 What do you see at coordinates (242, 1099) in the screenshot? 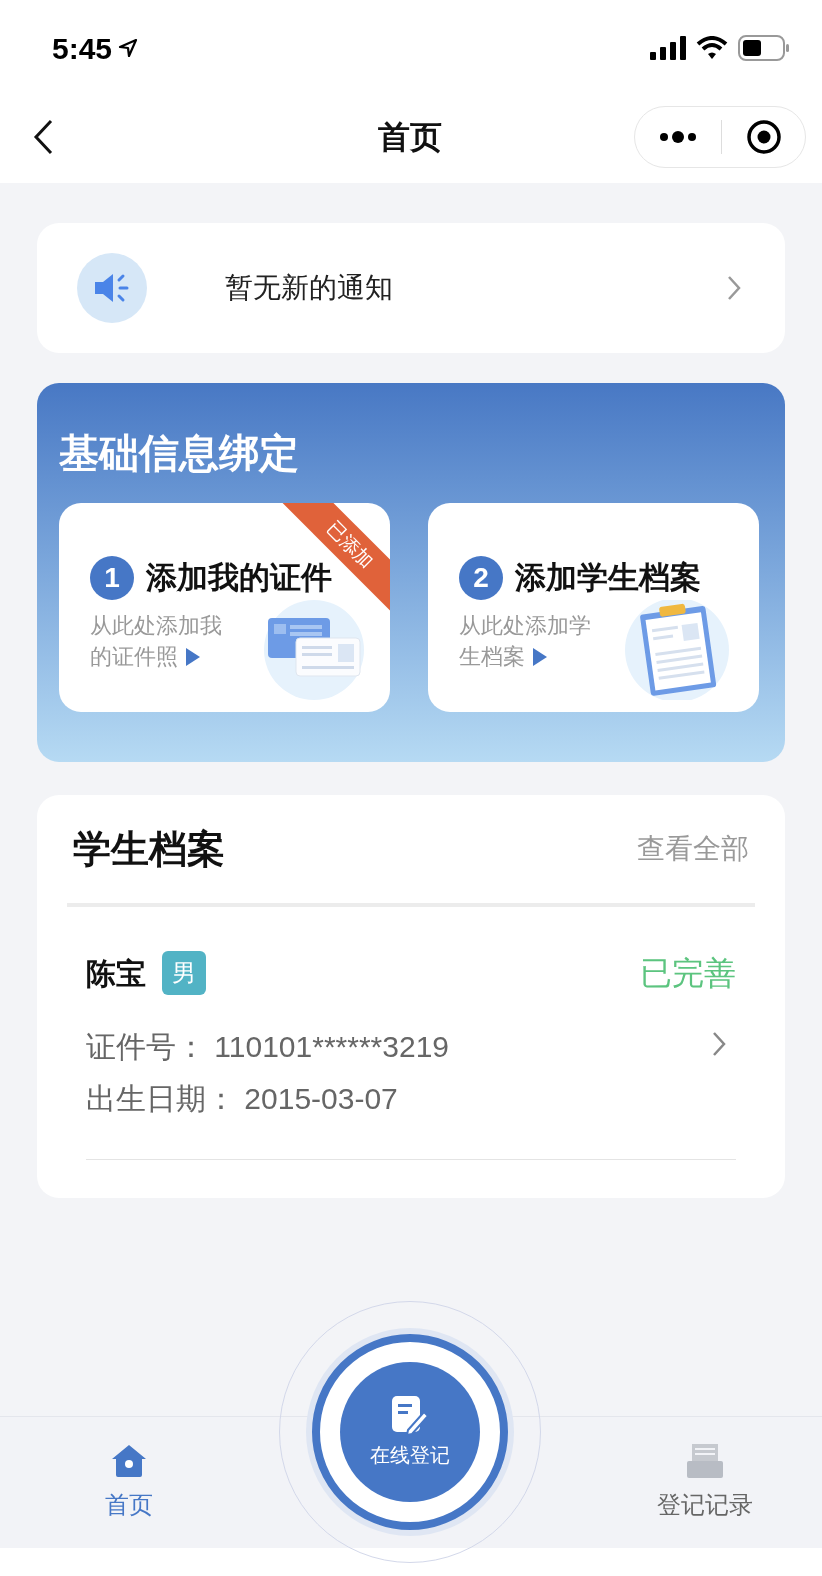
I see `birth-date: 出生日期： 2015-03-07` at bounding box center [242, 1099].